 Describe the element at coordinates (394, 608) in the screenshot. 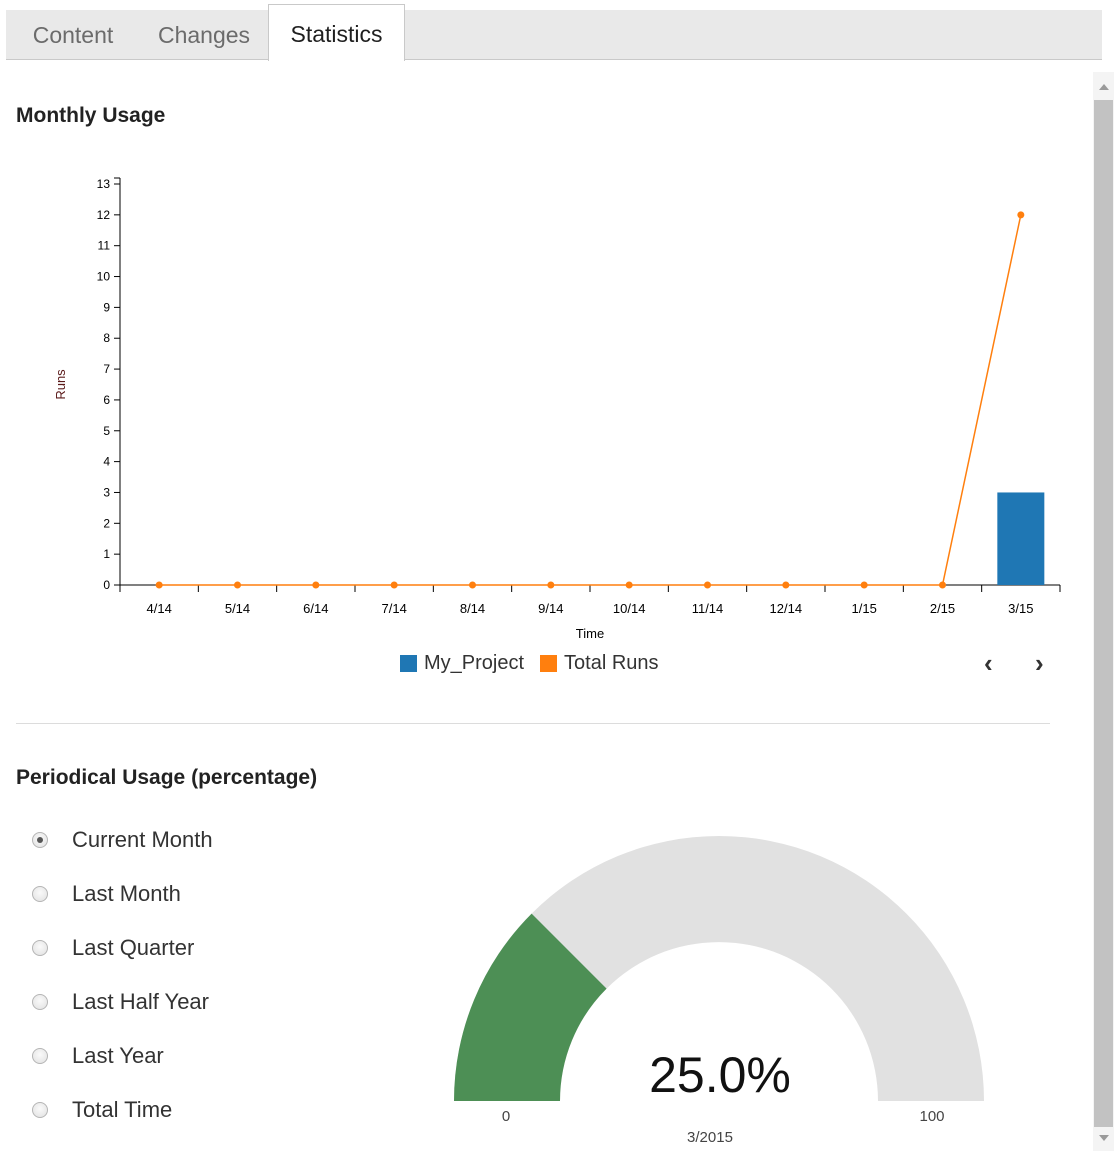

I see `x-tick-label: 7/14` at that location.